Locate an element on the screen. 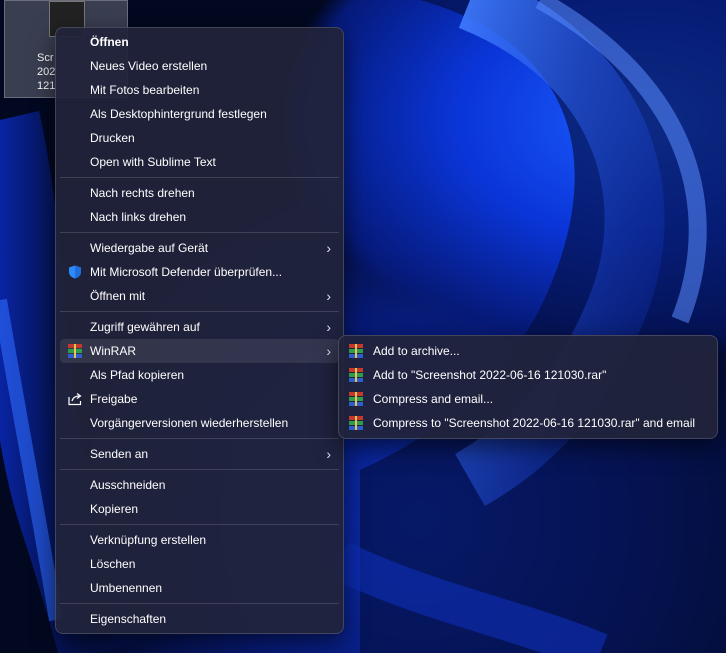 The image size is (726, 653). menu-item-label: Neues Video erstellen is located at coordinates (149, 66).